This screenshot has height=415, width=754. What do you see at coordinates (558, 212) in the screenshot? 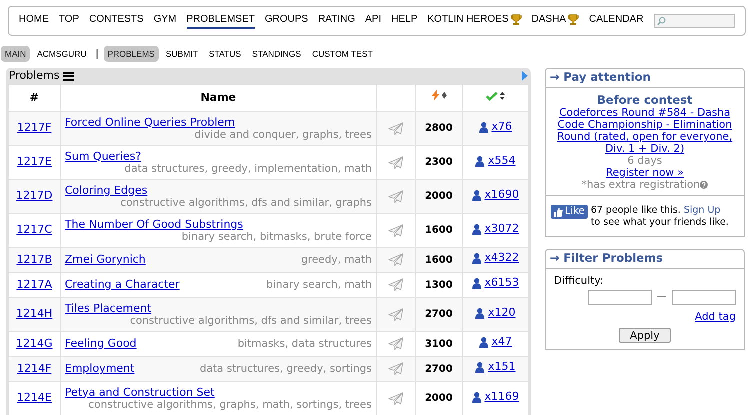
I see `thumbs-up-icon` at bounding box center [558, 212].